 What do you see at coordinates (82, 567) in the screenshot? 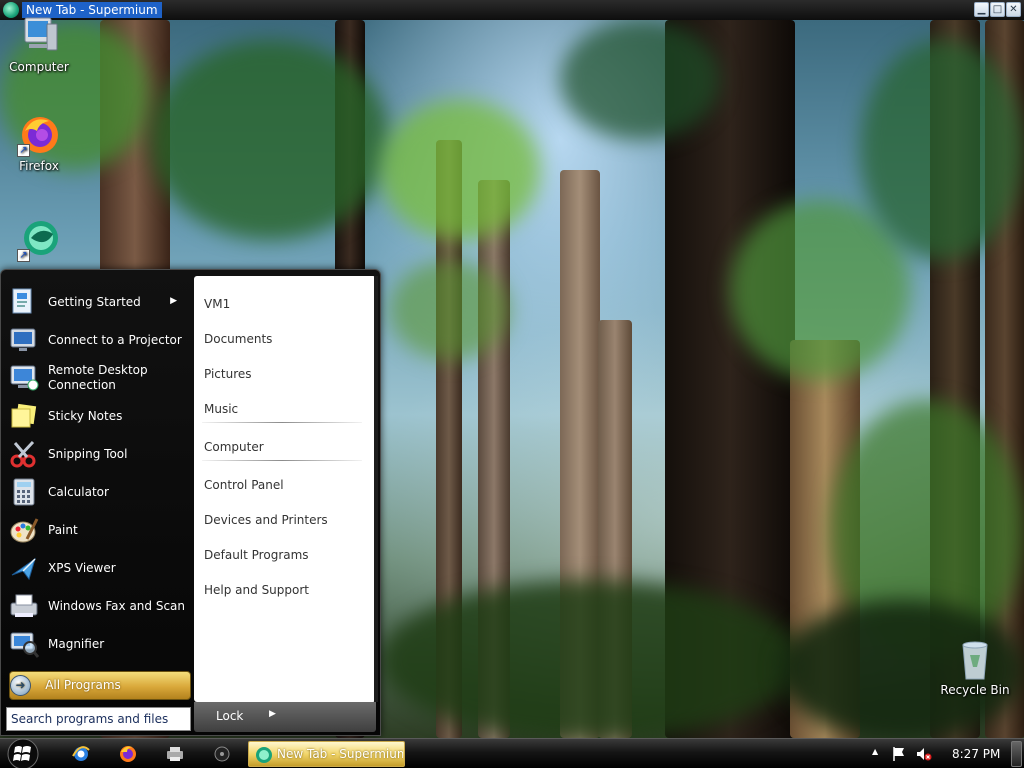
I see `program-label: XPS Viewer` at bounding box center [82, 567].